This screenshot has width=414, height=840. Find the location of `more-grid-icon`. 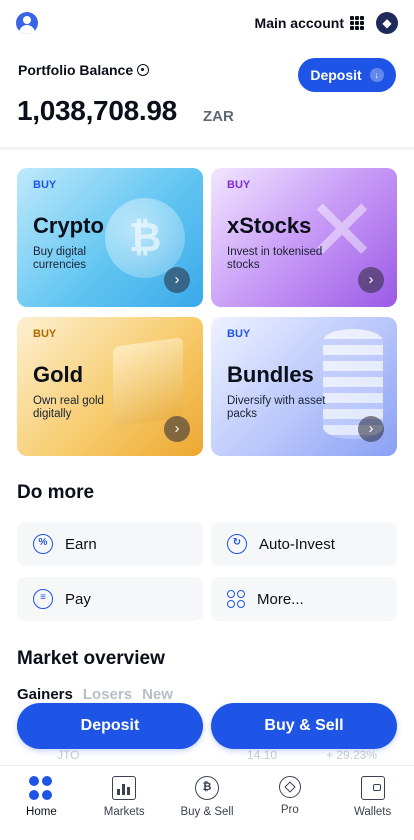

more-grid-icon is located at coordinates (236, 599).